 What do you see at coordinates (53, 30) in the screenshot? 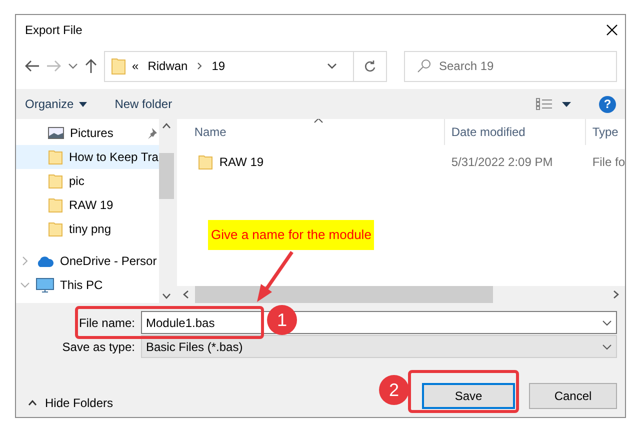
I see `window-title: Export File` at bounding box center [53, 30].